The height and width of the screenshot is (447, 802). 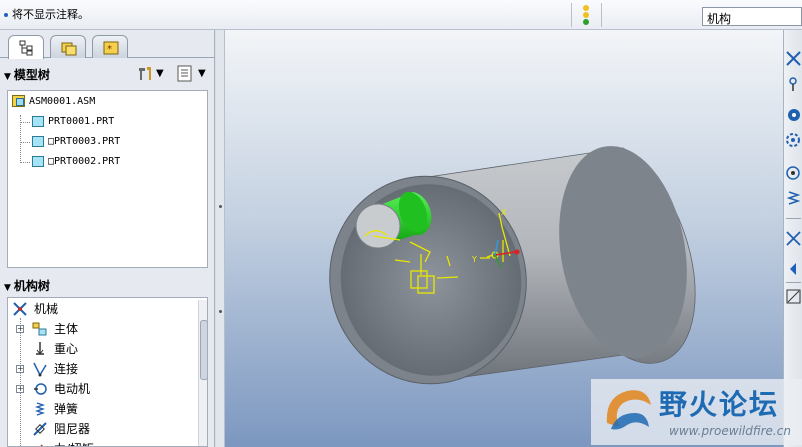 What do you see at coordinates (18, 101) in the screenshot?
I see `assembly-icon` at bounding box center [18, 101].